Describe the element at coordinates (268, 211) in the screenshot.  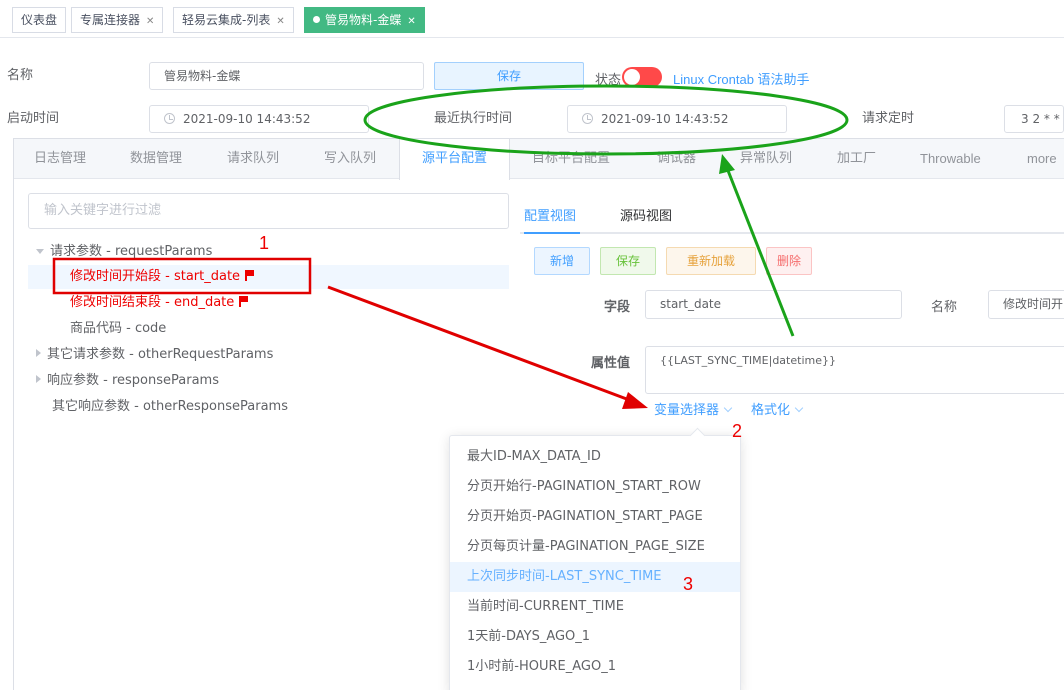
I see `tree-filter-input: 输入关键字进行过滤` at that location.